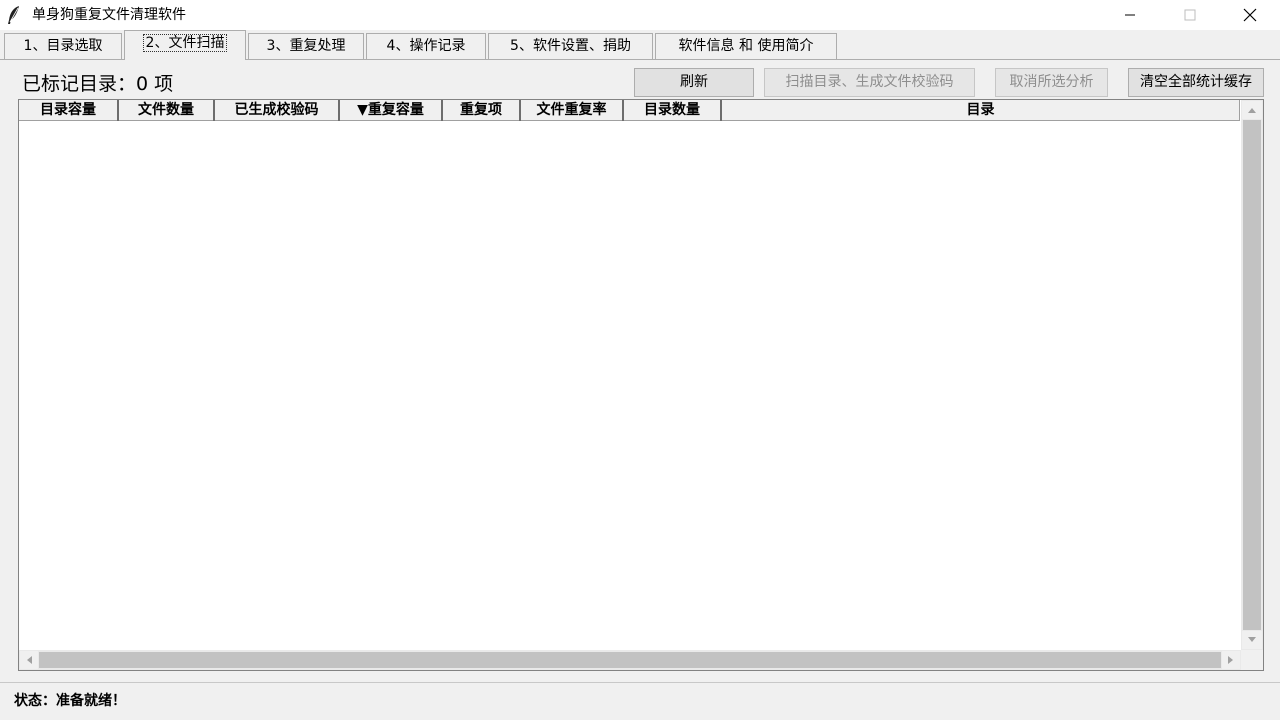 Image resolution: width=1280 pixels, height=720 pixels. I want to click on tab-settings-donate: 5、软件设置、捐助, so click(570, 46).